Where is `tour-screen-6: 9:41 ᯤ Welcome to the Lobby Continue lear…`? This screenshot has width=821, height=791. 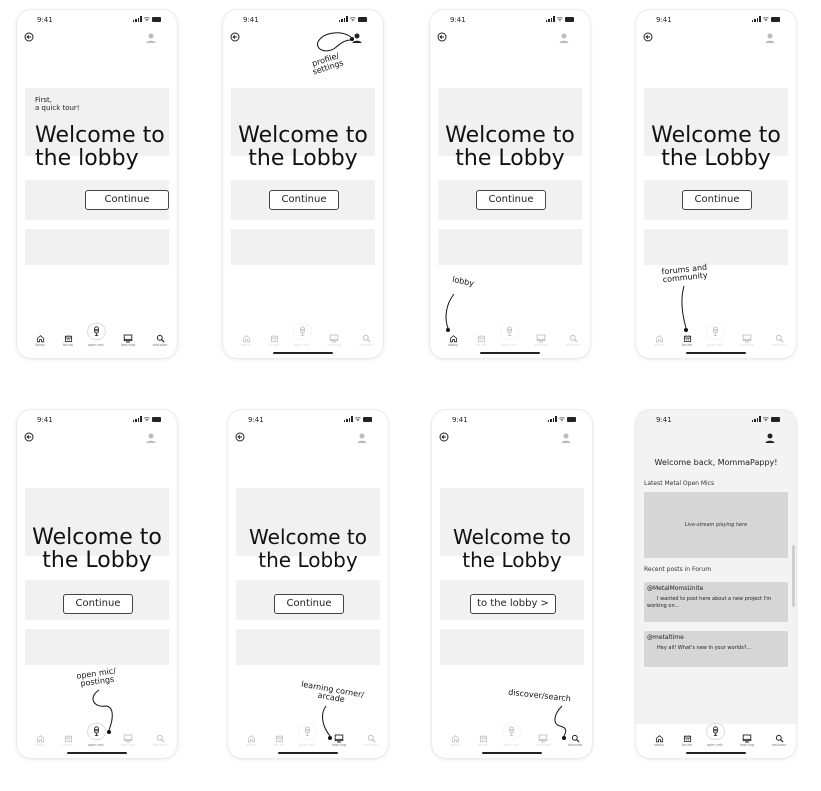 tour-screen-6: 9:41 ᯤ Welcome to the Lobby Continue lear… is located at coordinates (308, 584).